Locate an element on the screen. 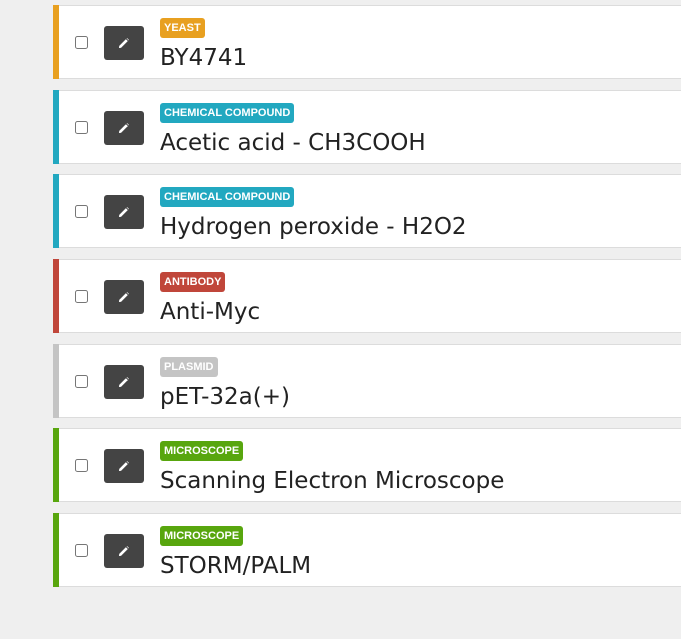 The width and height of the screenshot is (681, 639). item-name: STORM/PALM is located at coordinates (235, 566).